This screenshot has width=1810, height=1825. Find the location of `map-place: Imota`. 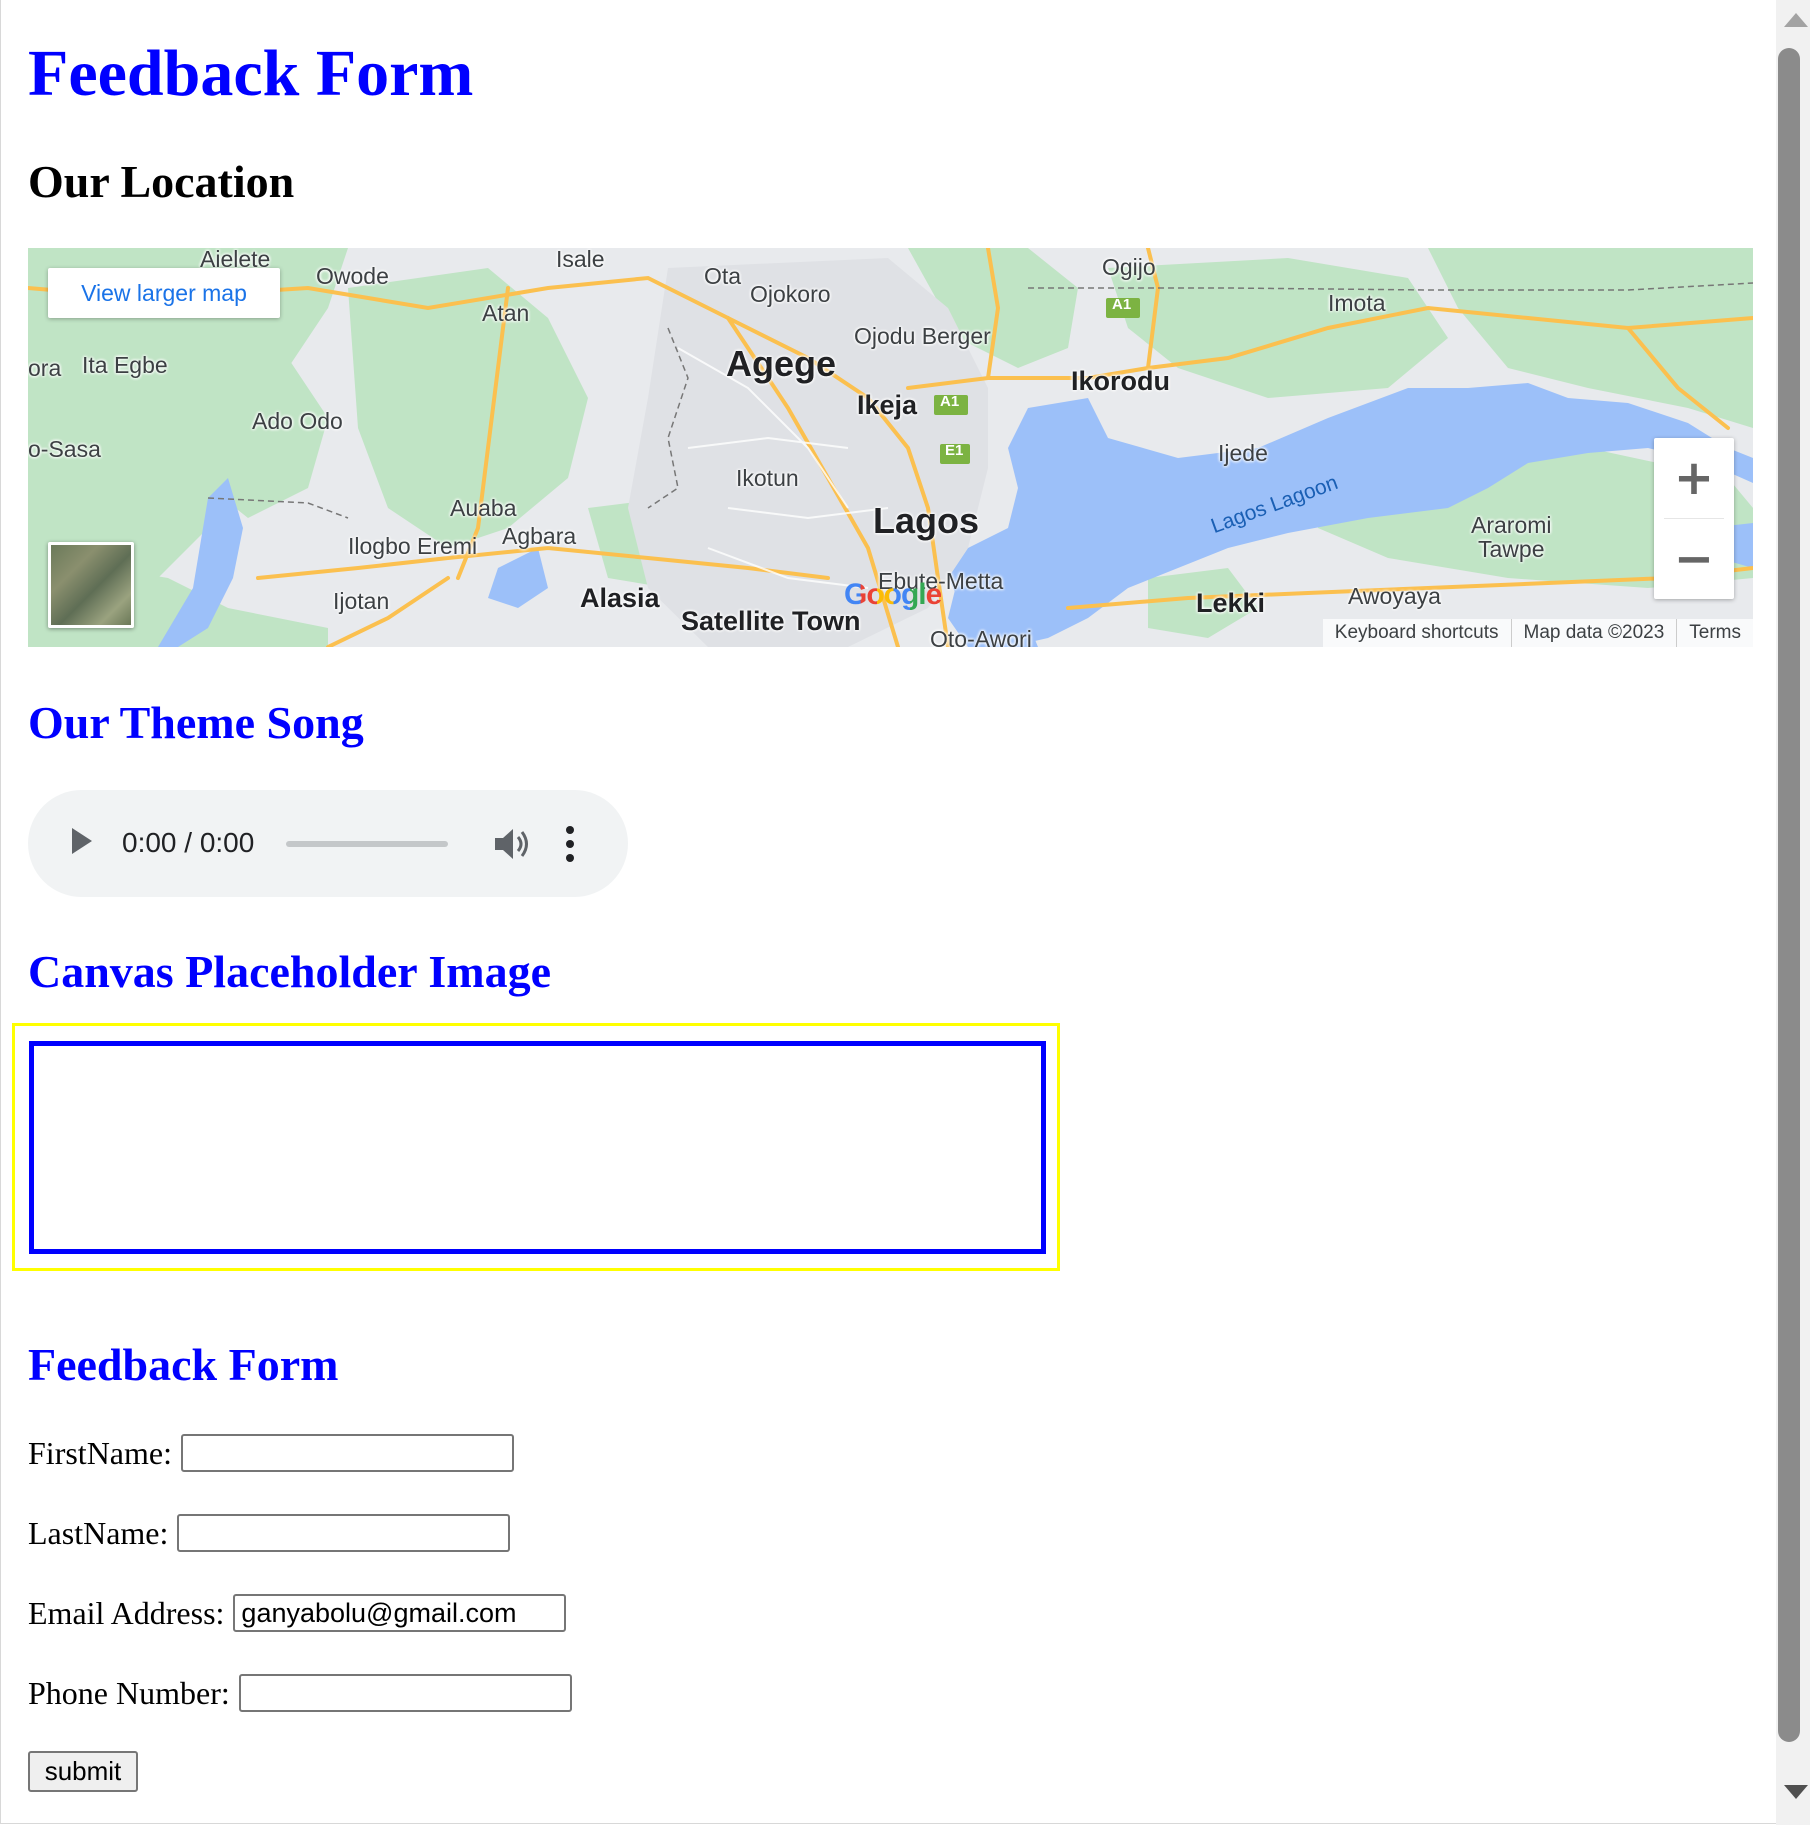

map-place: Imota is located at coordinates (1357, 303).